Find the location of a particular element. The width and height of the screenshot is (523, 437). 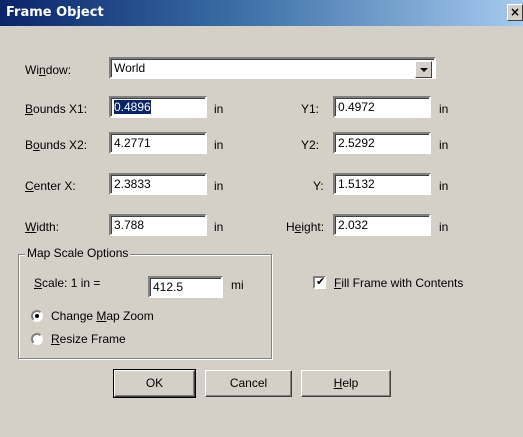

fill-frame-checkbox: ✔ is located at coordinates (319, 282).